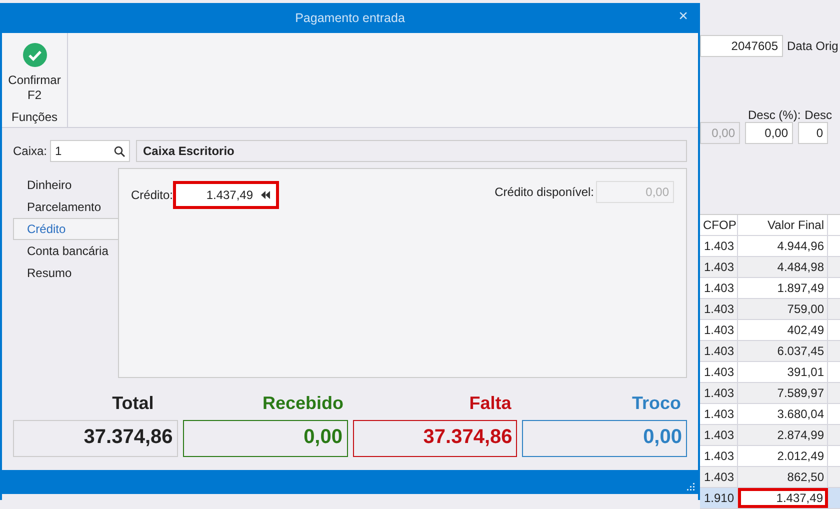 This screenshot has height=509, width=840. I want to click on credit-label: Crédito:, so click(152, 195).